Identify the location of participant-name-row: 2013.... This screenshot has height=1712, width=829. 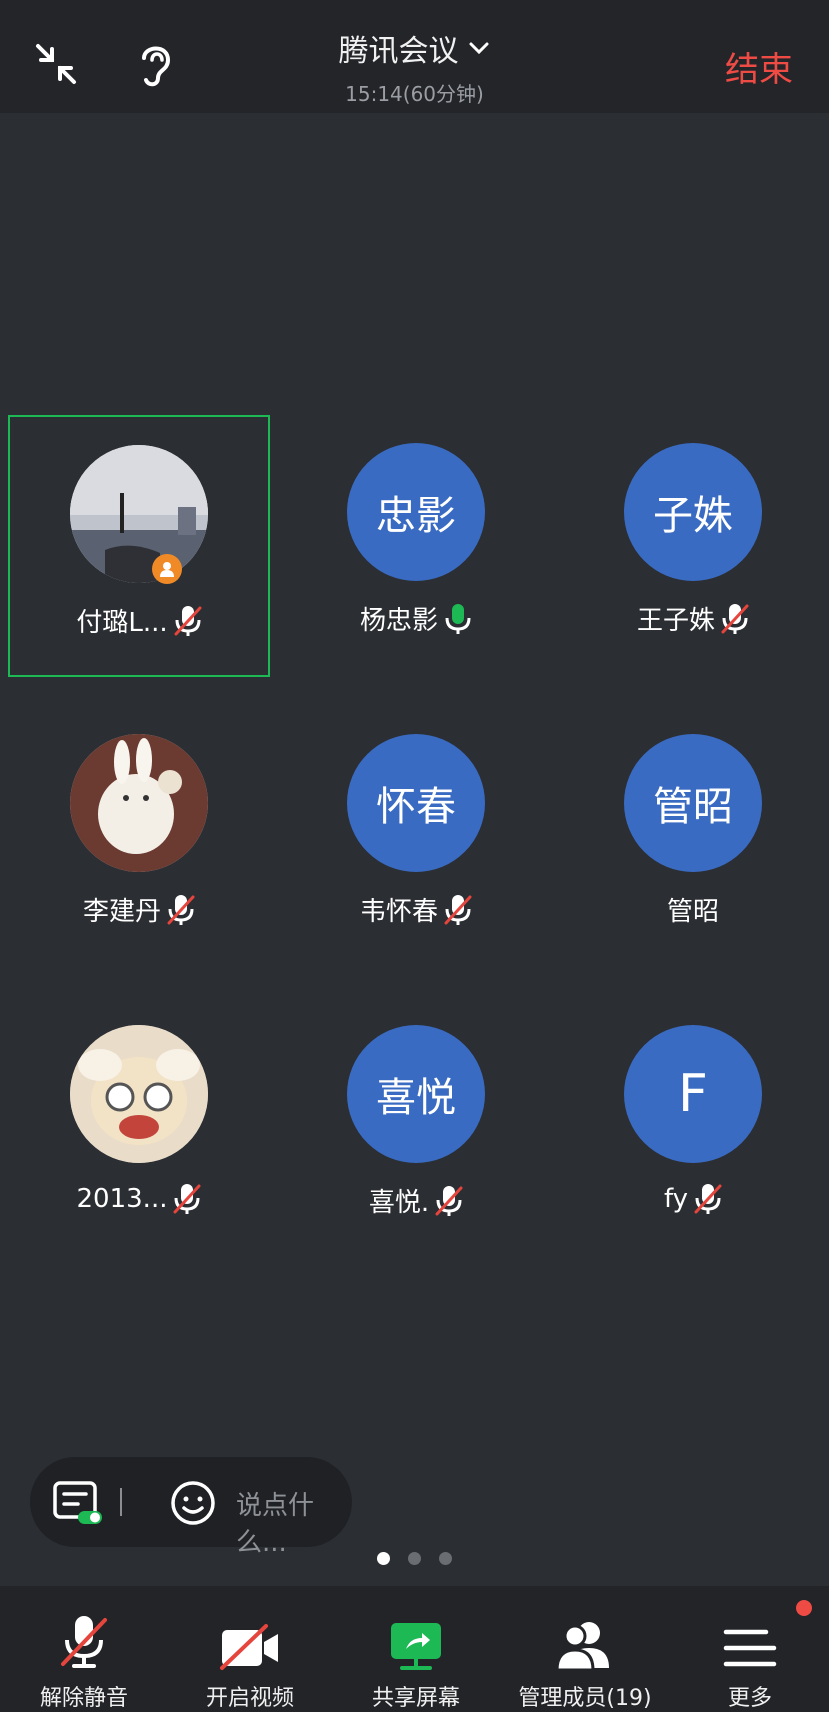
(139, 1199).